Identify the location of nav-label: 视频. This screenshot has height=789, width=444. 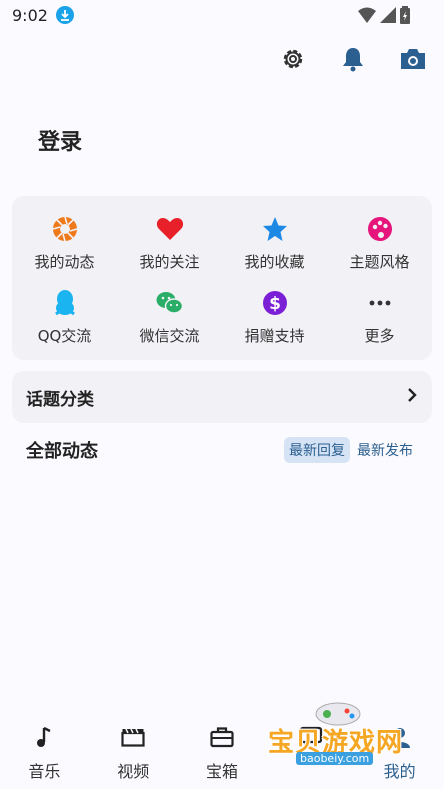
(133, 771).